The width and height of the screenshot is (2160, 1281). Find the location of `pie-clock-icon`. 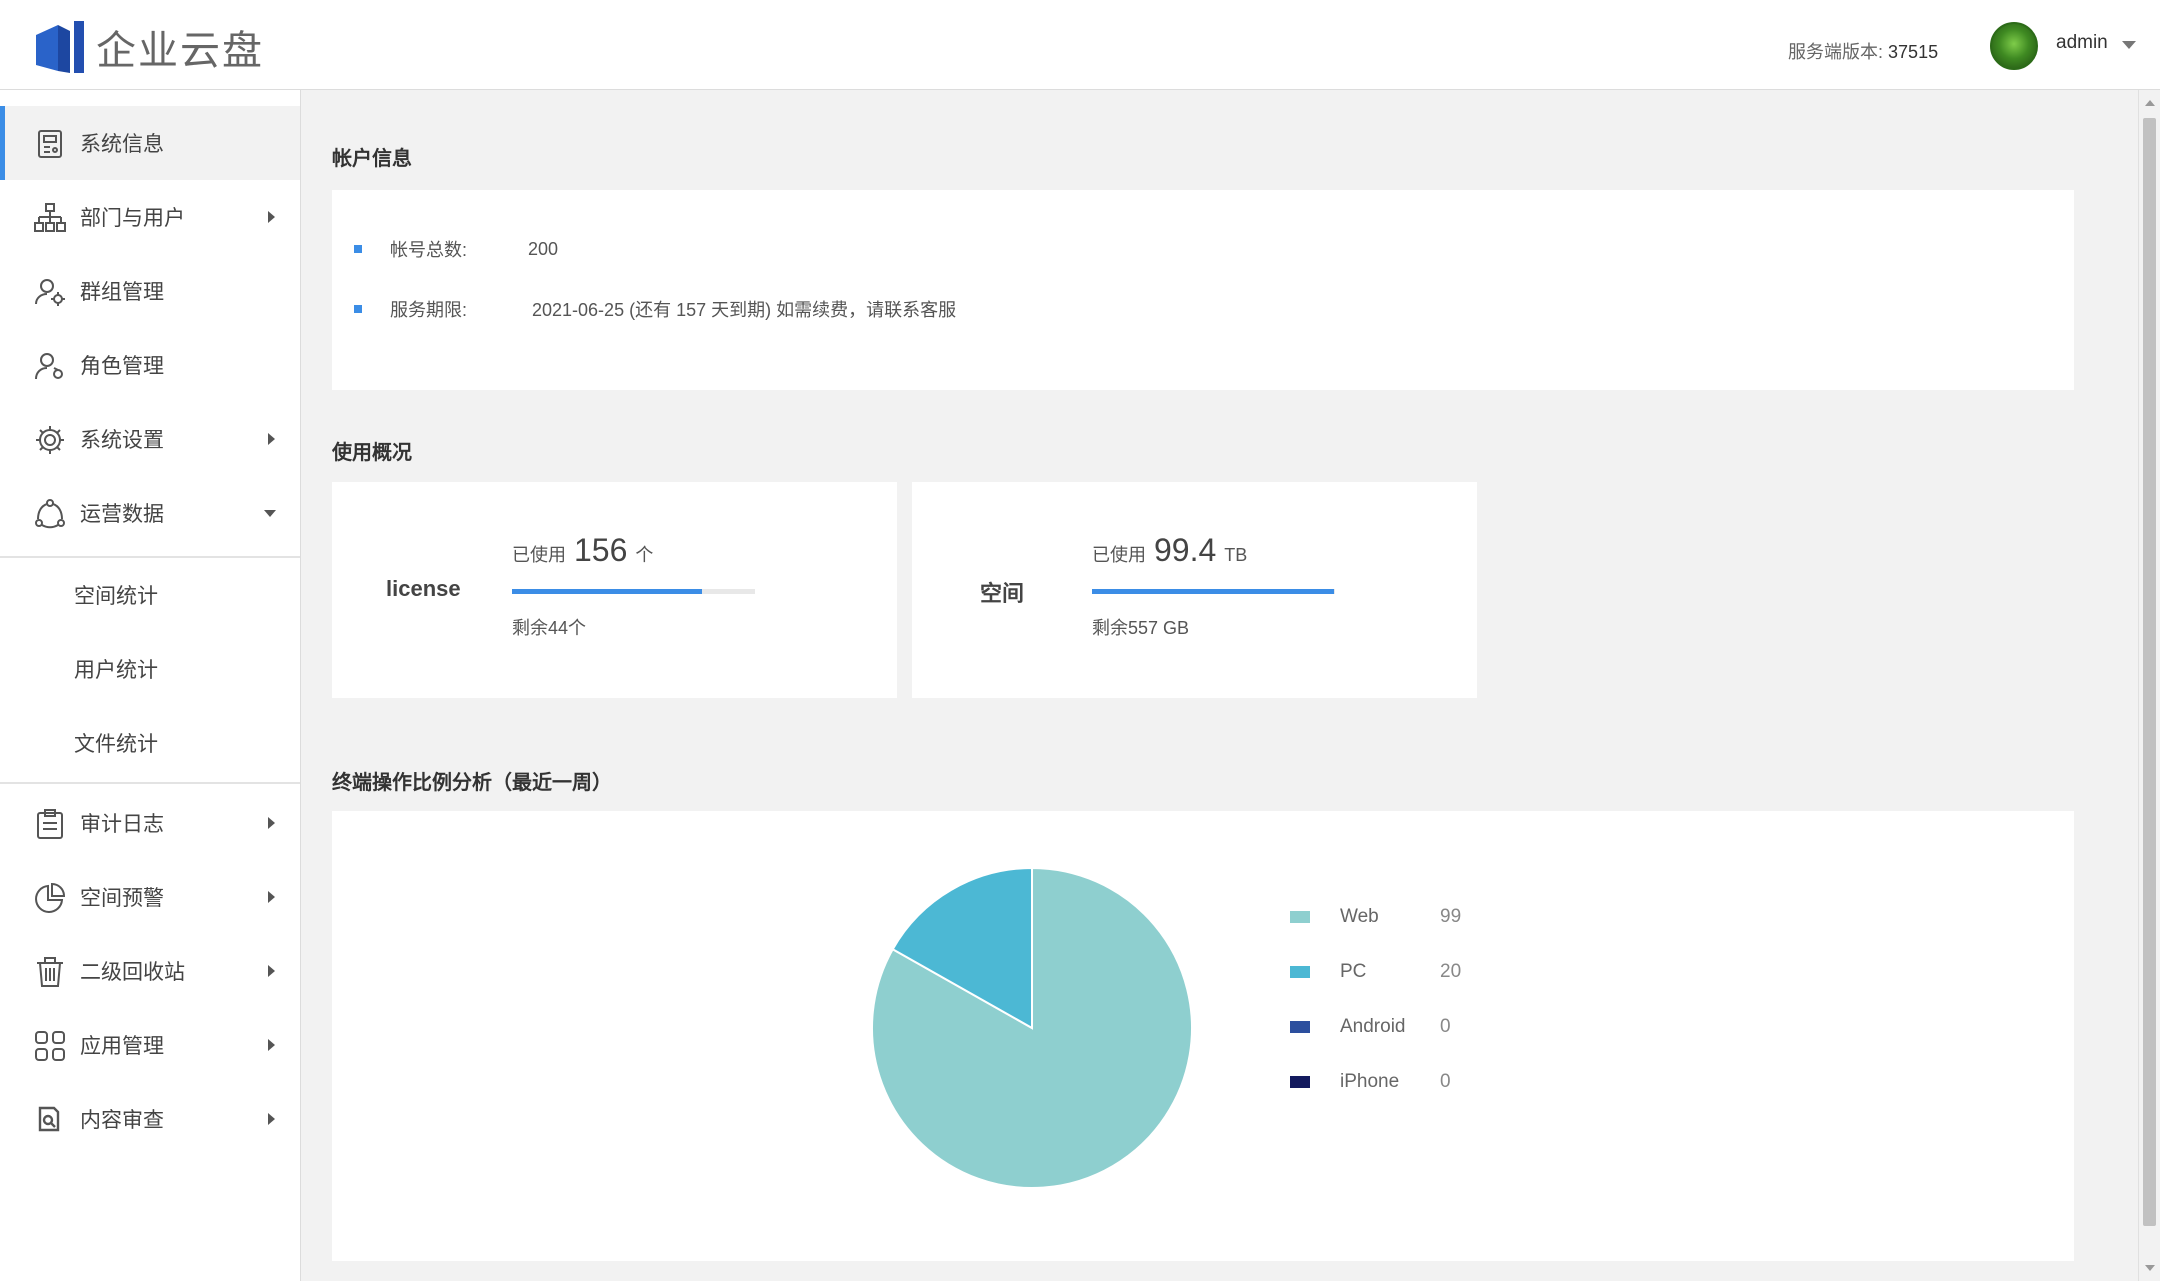

pie-clock-icon is located at coordinates (50, 897).